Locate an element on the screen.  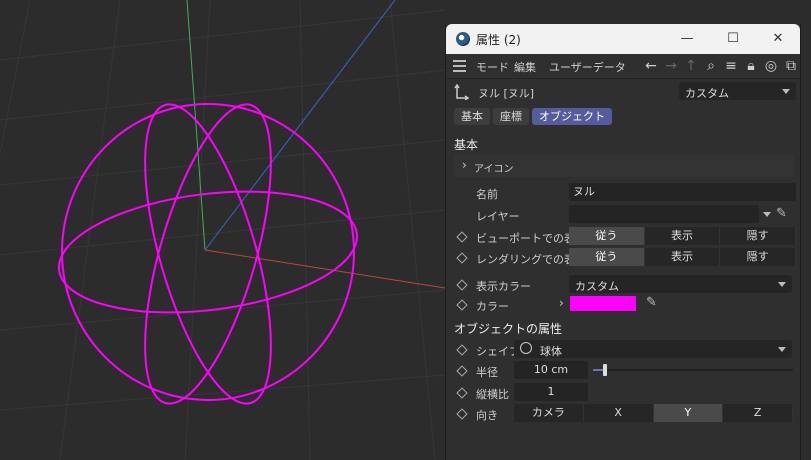
color-label: カラー is located at coordinates (492, 306).